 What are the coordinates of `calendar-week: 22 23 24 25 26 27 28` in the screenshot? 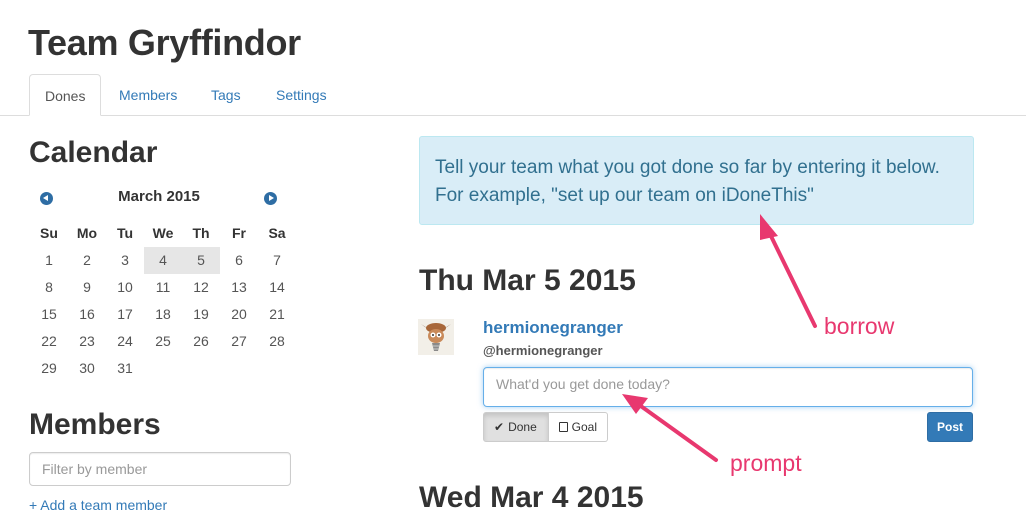 It's located at (163, 341).